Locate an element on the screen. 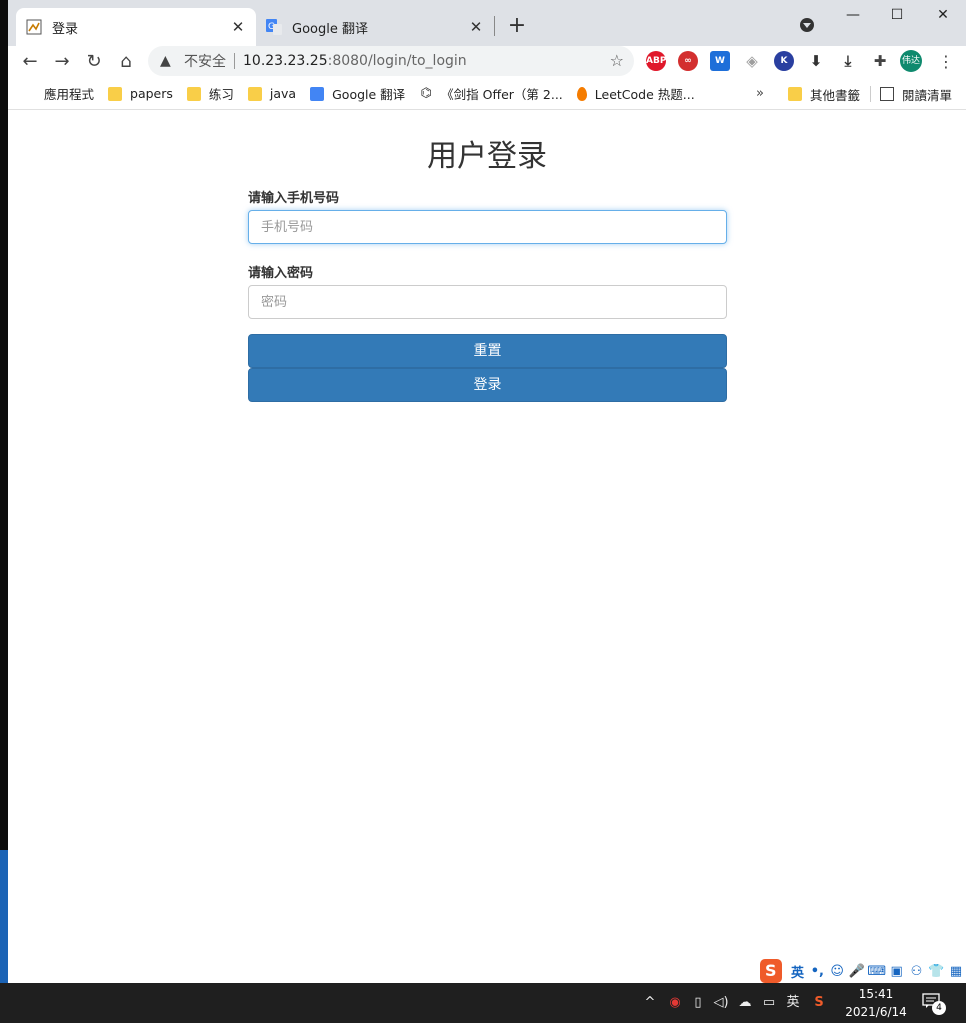 The width and height of the screenshot is (966, 1023). onedrive-cloud-icon: ☁ is located at coordinates (745, 1003).